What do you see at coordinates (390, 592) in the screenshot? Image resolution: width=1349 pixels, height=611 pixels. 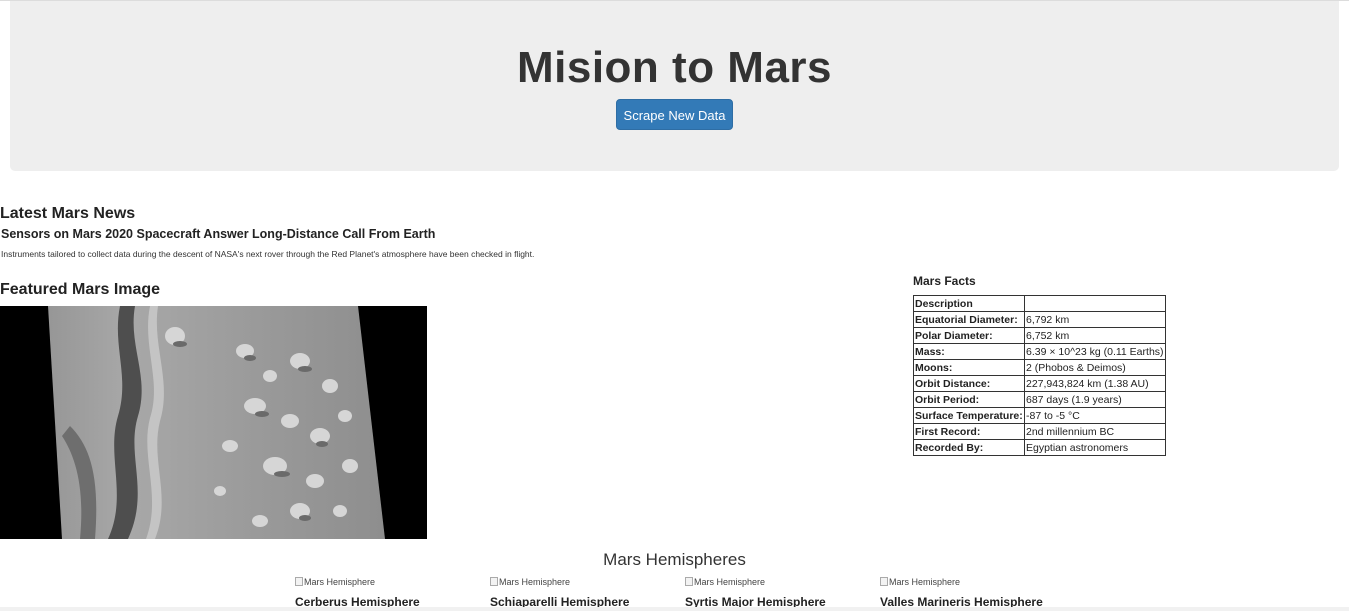 I see `hemisphere-card-cerberus: Mars Hemisphere Cerberus Hemisphere` at bounding box center [390, 592].